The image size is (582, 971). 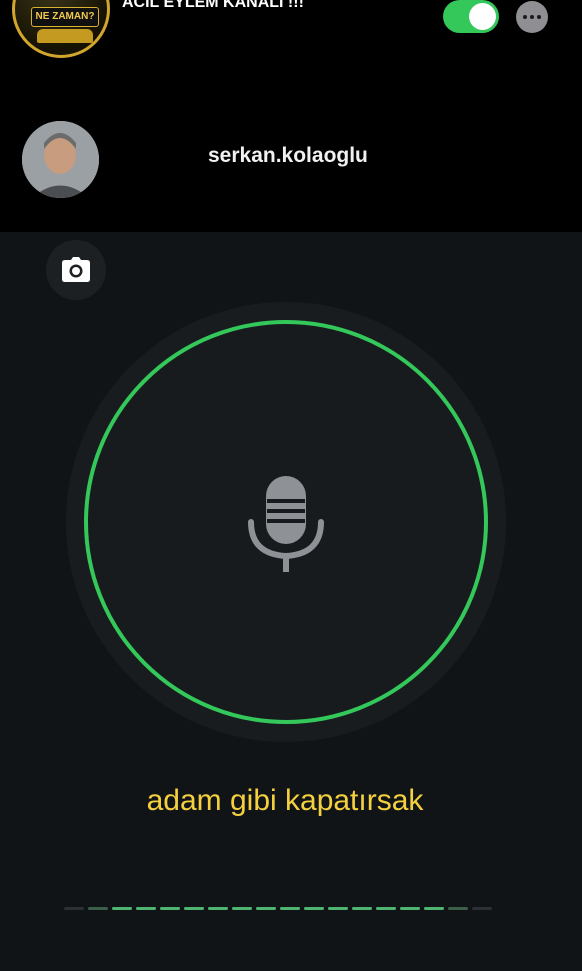 I want to click on toggle-switch, so click(x=471, y=16).